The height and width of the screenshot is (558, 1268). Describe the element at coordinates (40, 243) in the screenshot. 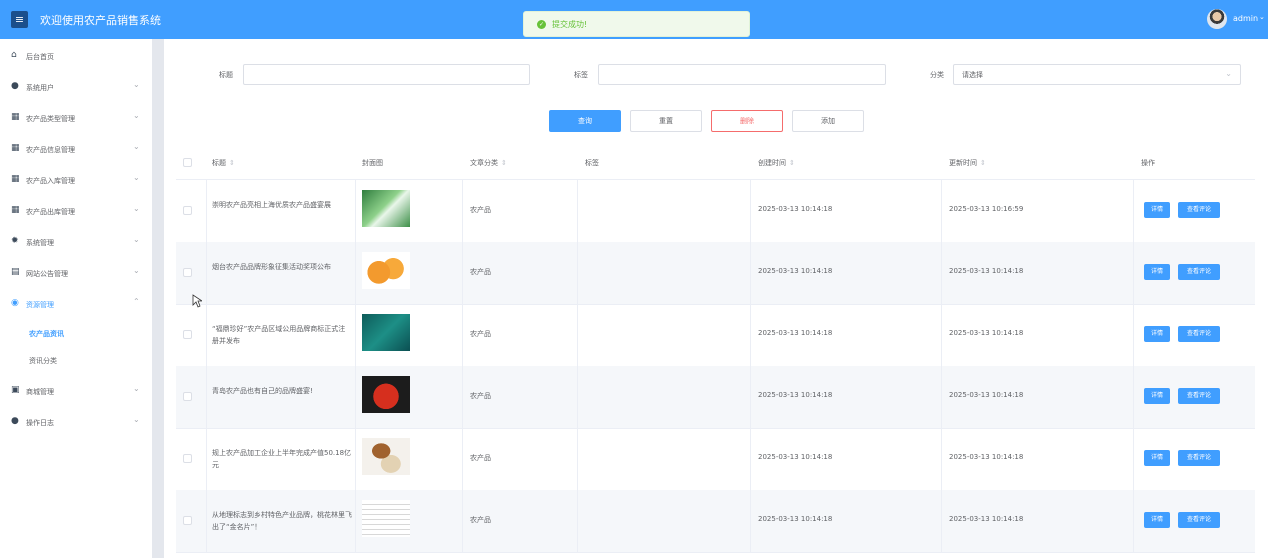

I see `sidebar-item-label: 系统管理` at that location.